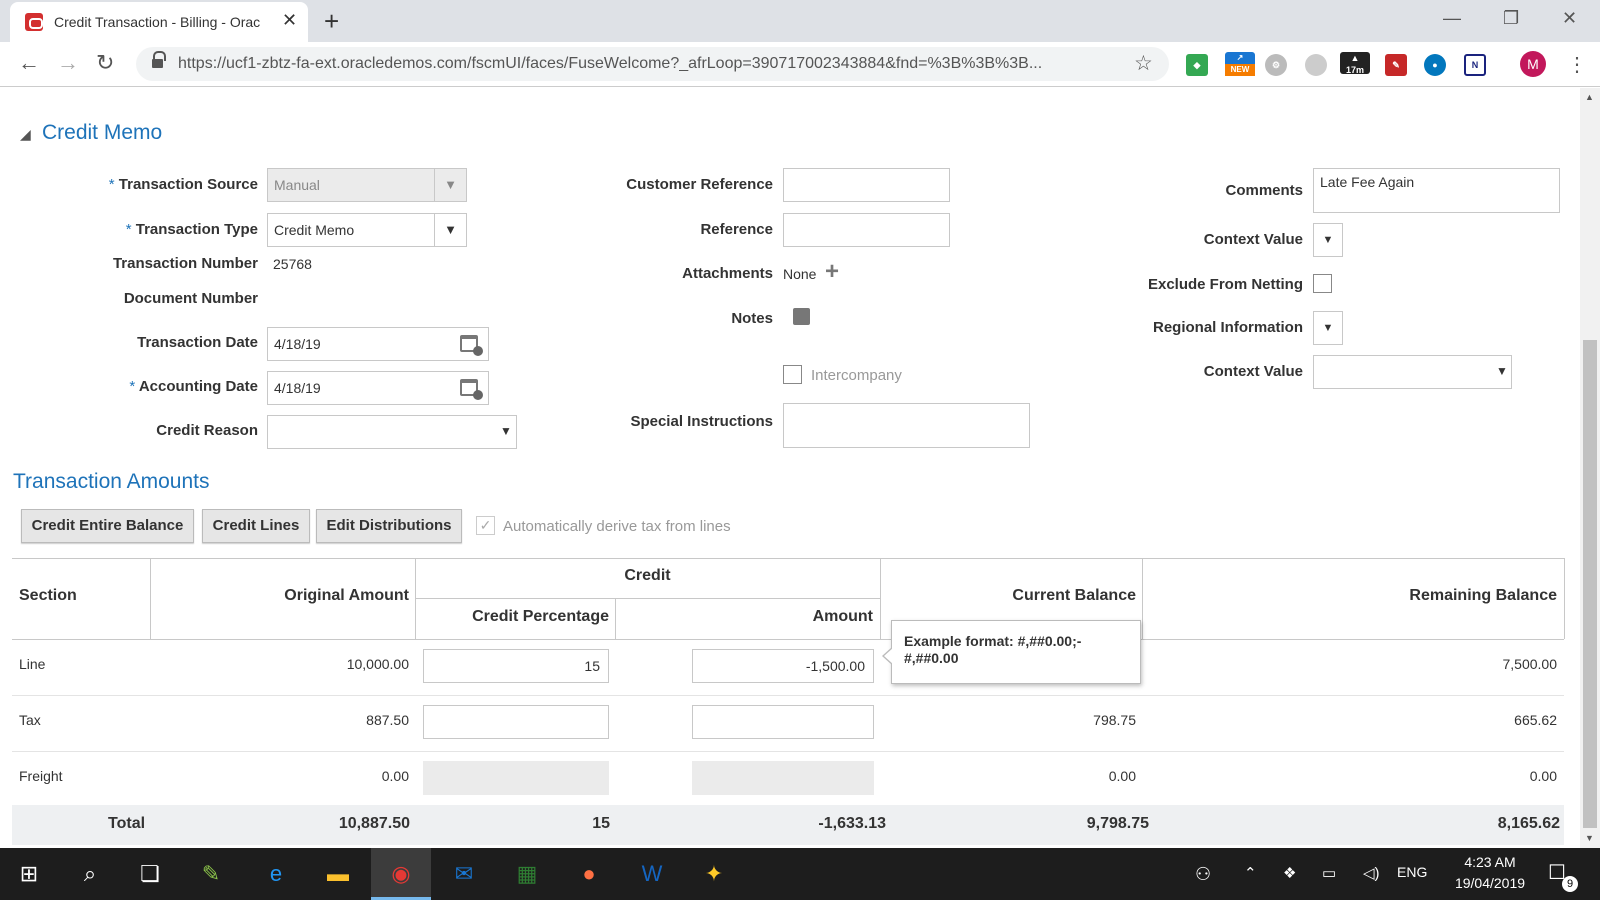 This screenshot has height=900, width=1600. Describe the element at coordinates (783, 722) in the screenshot. I see `credit-amount-input` at that location.